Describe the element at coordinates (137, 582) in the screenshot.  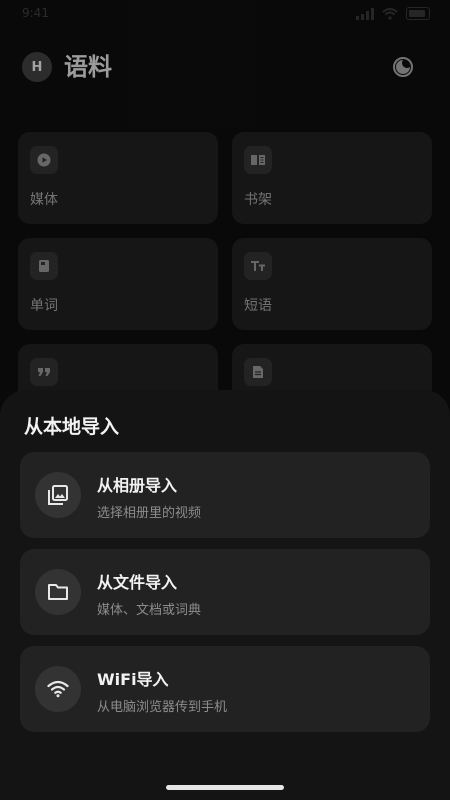
I see `option-title: 从文件导入` at that location.